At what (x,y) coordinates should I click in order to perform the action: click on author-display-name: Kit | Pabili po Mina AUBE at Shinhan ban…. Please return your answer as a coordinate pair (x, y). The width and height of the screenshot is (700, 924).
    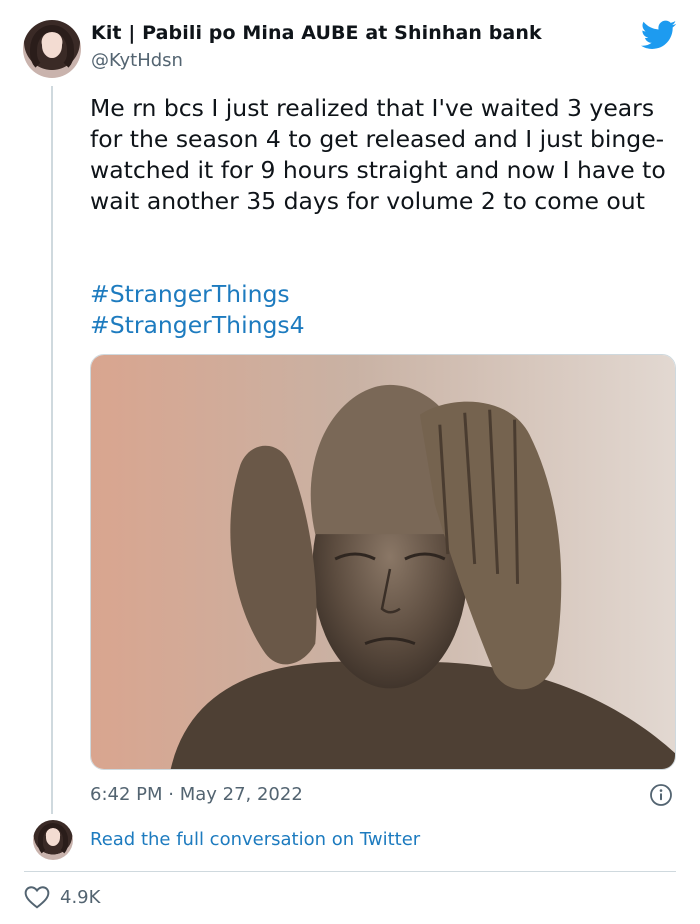
    Looking at the image, I should click on (316, 33).